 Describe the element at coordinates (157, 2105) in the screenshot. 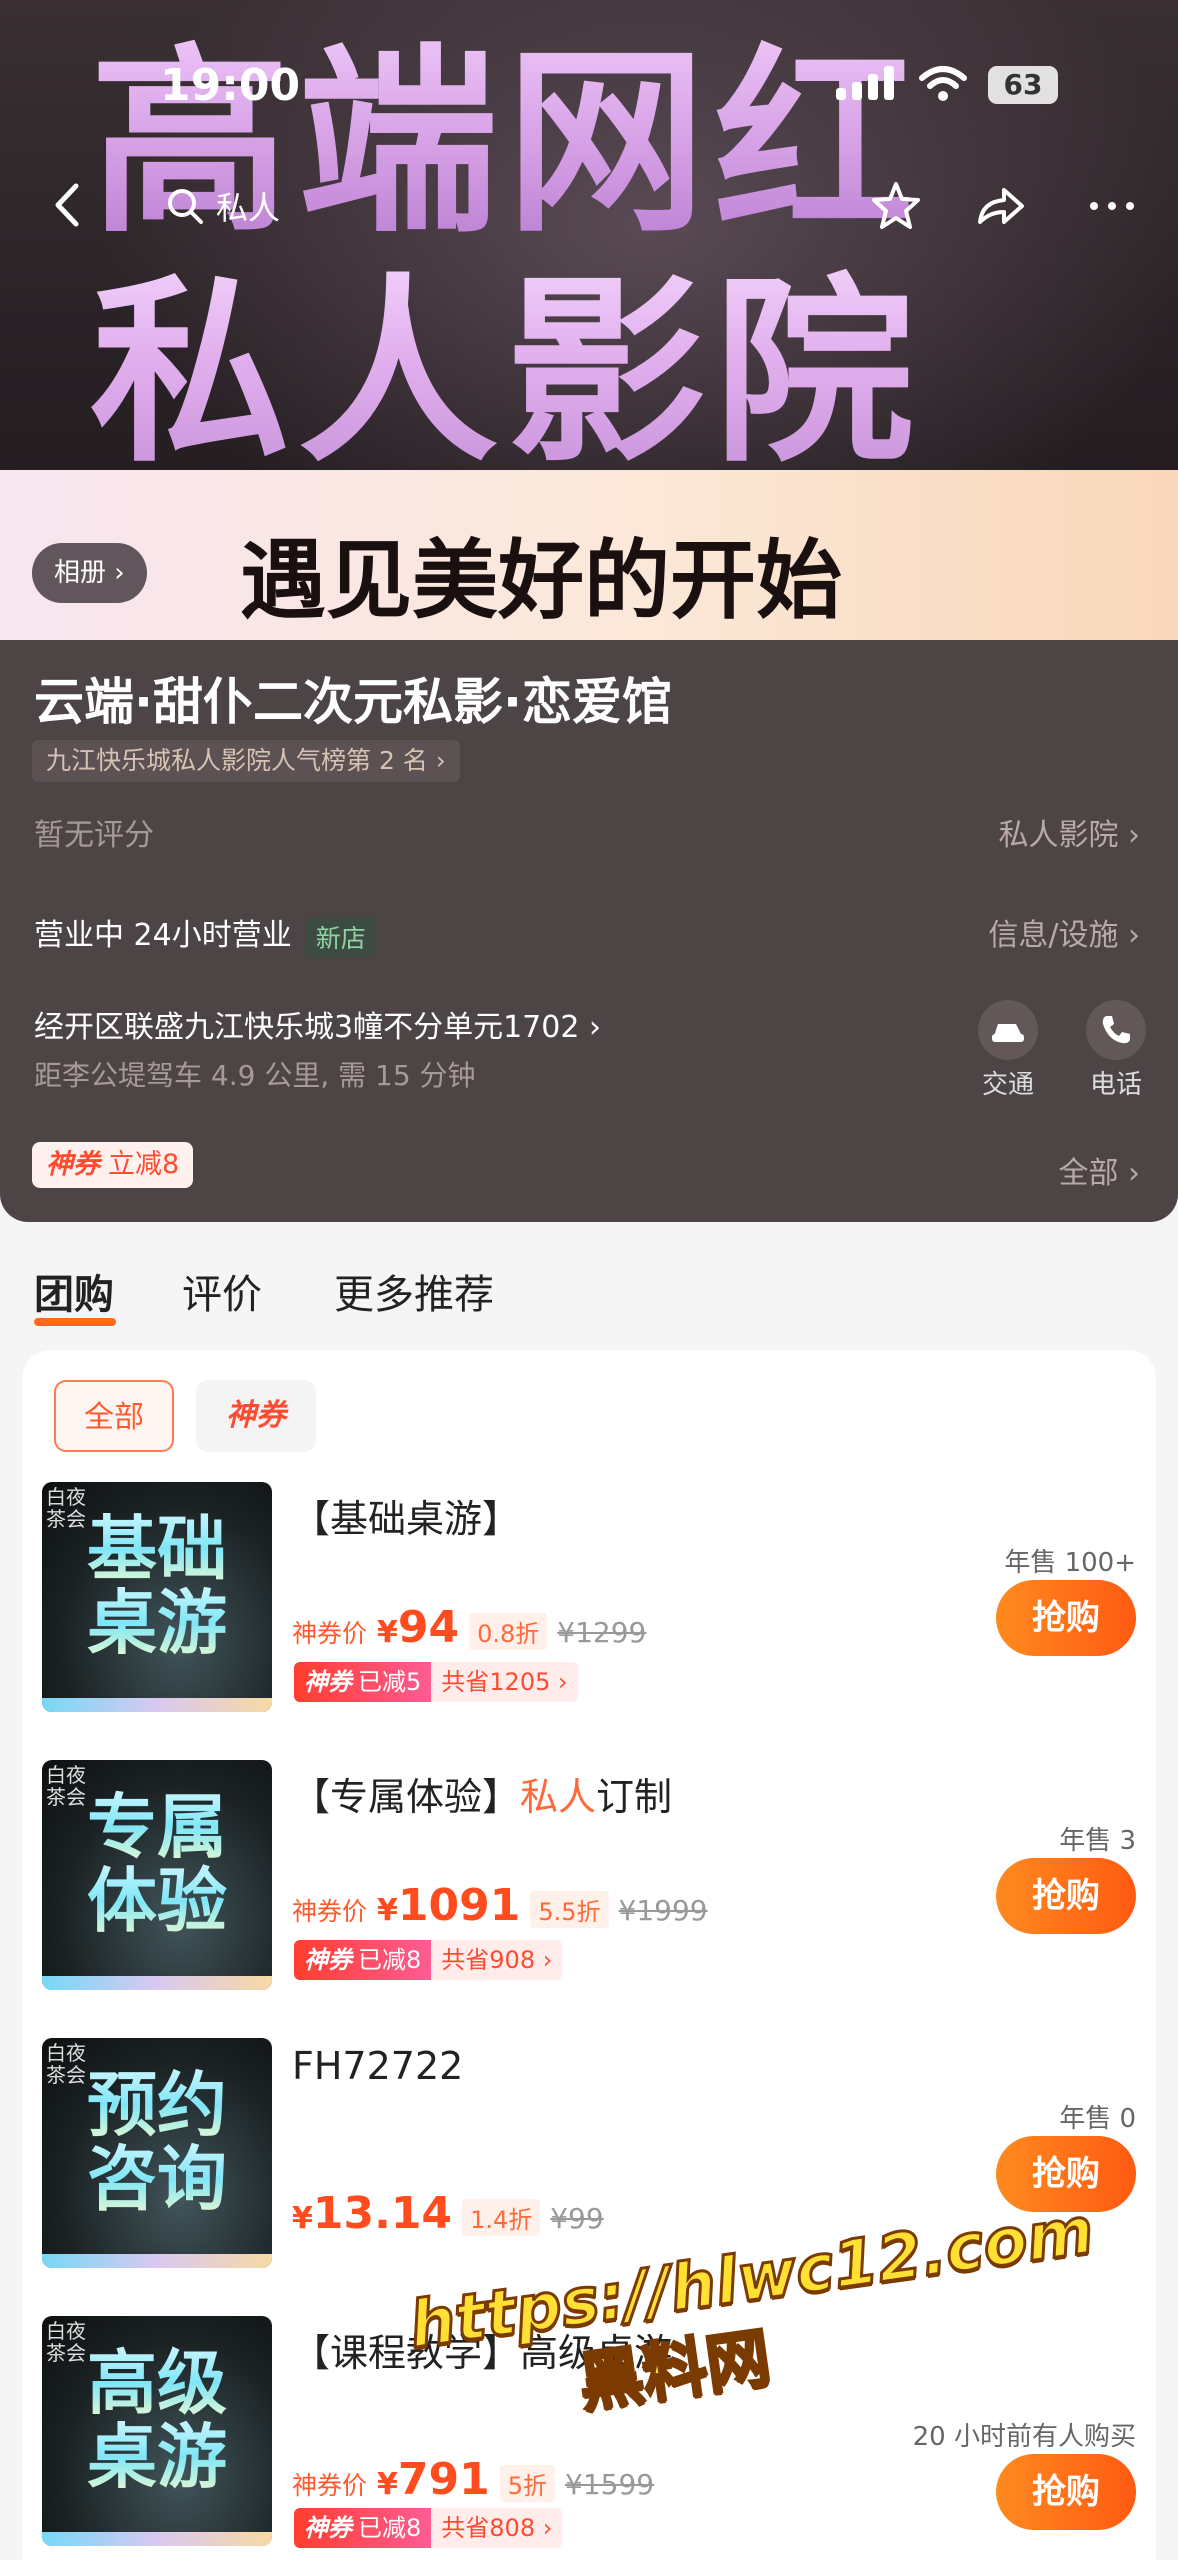

I see `thumb-title-line1: 预约` at that location.